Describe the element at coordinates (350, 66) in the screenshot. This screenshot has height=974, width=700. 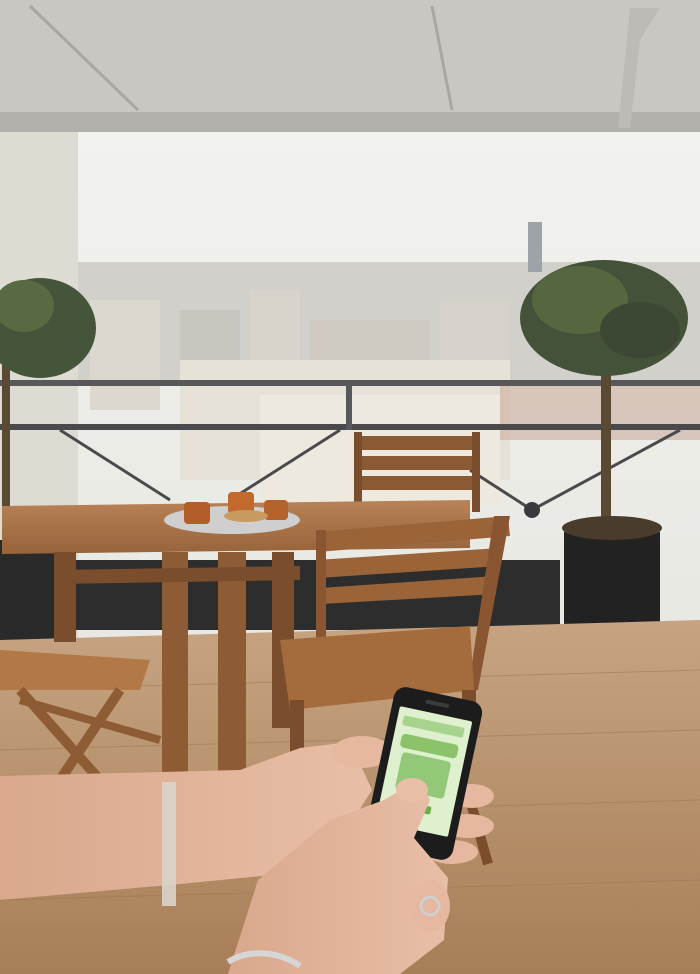
I see `awning` at that location.